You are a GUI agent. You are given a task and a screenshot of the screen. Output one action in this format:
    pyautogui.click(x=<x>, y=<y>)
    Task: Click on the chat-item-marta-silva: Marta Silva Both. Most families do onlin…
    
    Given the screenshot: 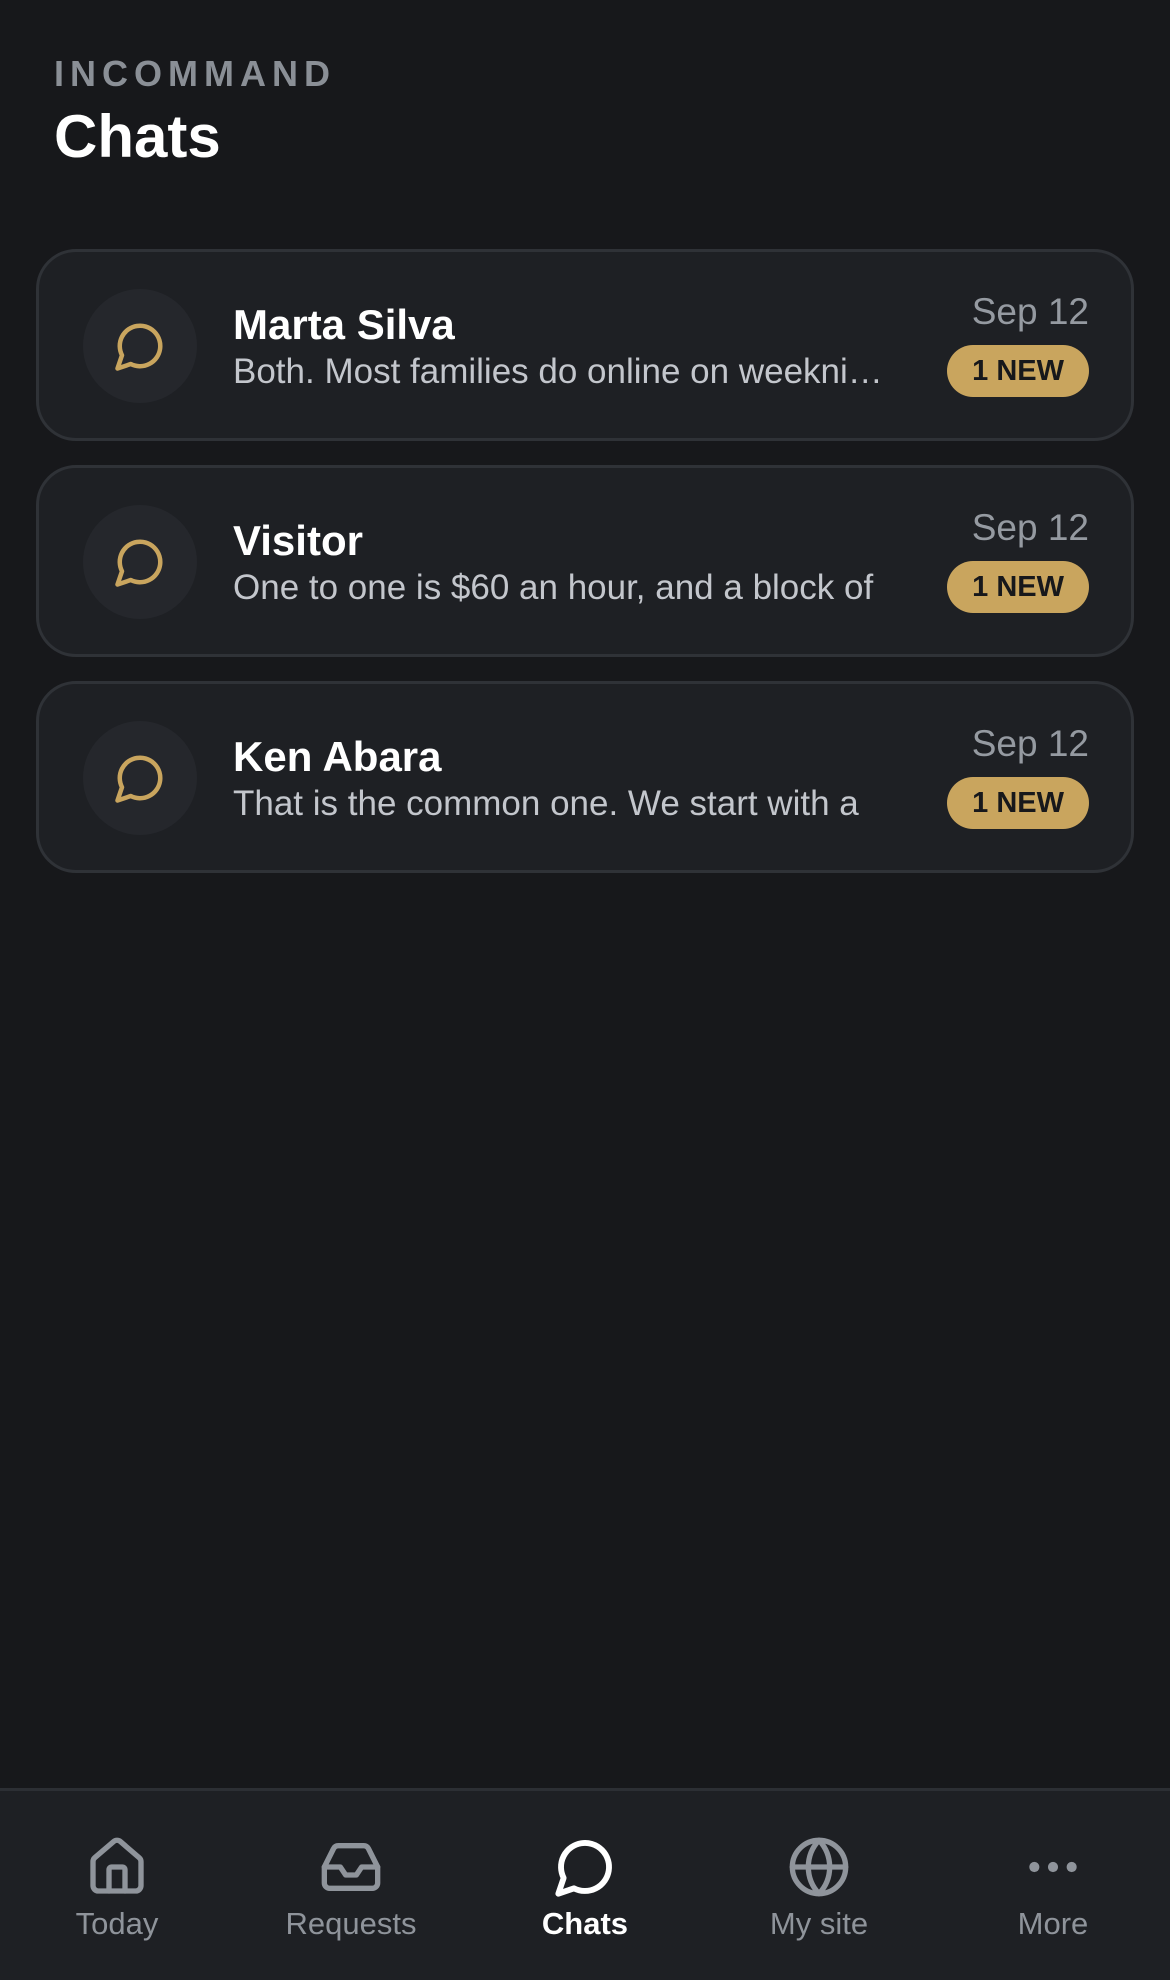 What is the action you would take?
    pyautogui.click(x=585, y=345)
    